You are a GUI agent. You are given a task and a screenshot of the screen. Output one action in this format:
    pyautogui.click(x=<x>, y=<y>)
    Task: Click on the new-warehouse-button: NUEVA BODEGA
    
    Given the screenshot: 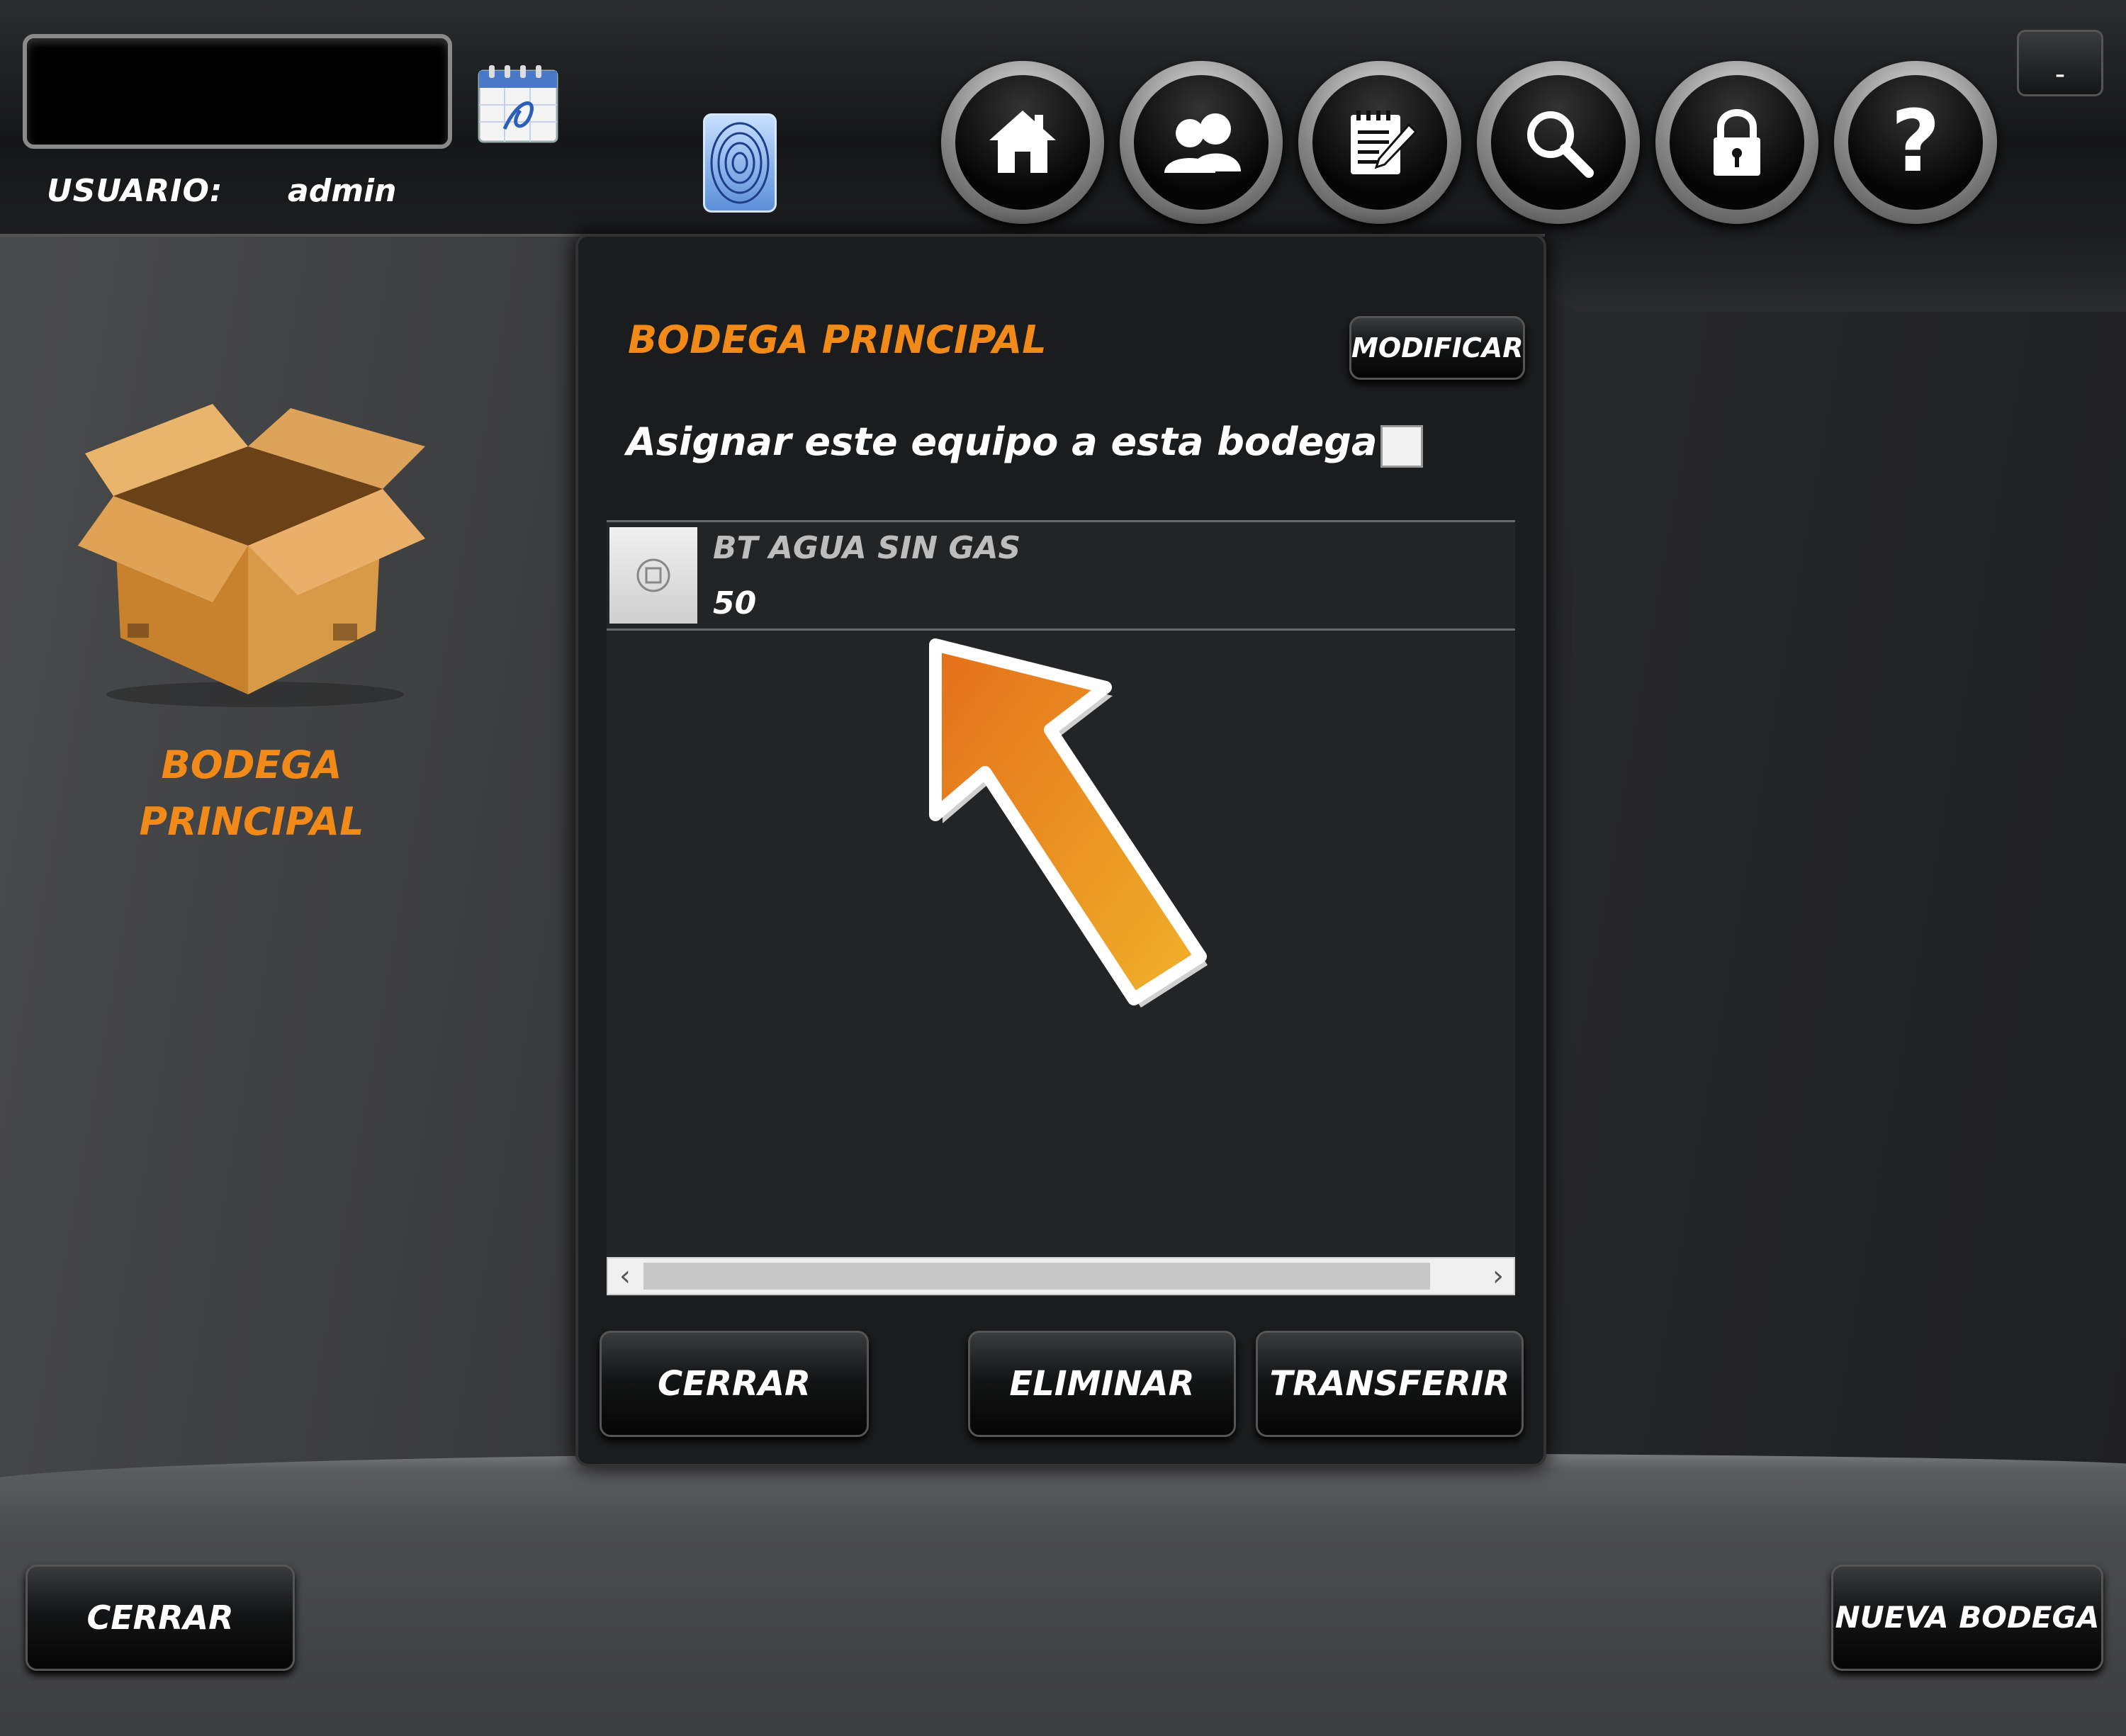 What is the action you would take?
    pyautogui.click(x=1967, y=1618)
    